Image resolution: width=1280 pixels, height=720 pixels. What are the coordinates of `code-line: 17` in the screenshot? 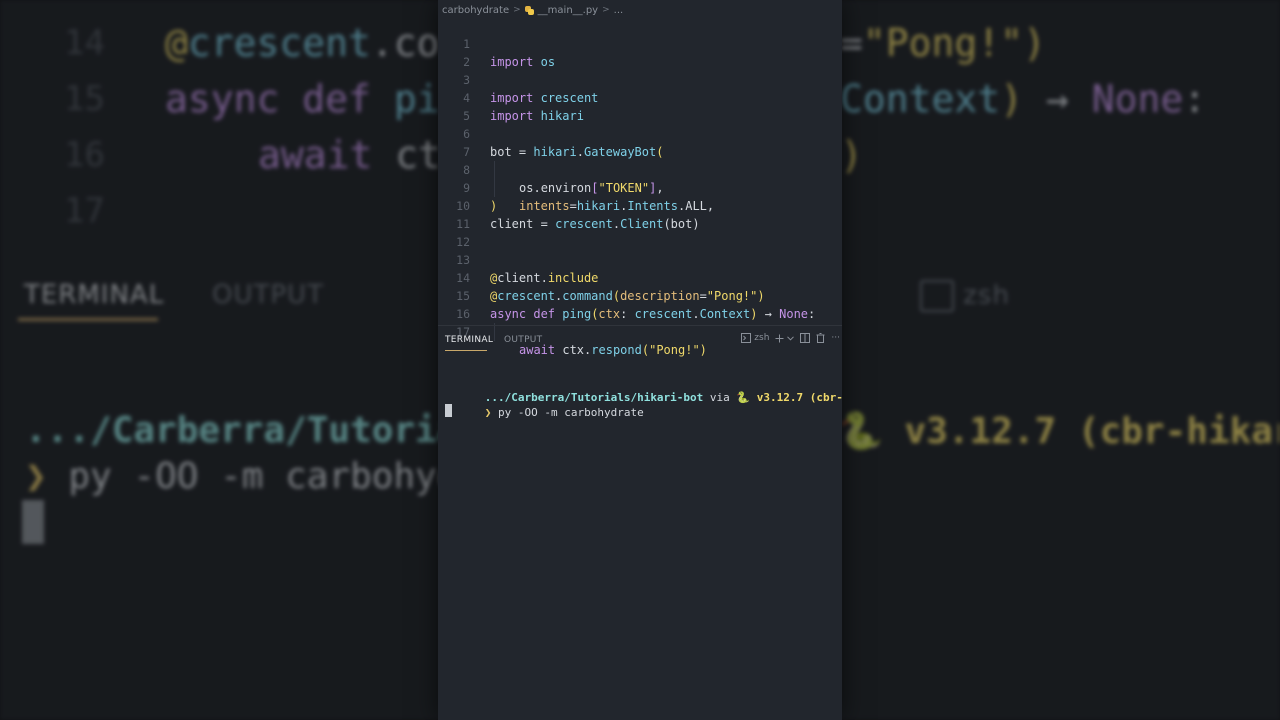 It's located at (640, 322).